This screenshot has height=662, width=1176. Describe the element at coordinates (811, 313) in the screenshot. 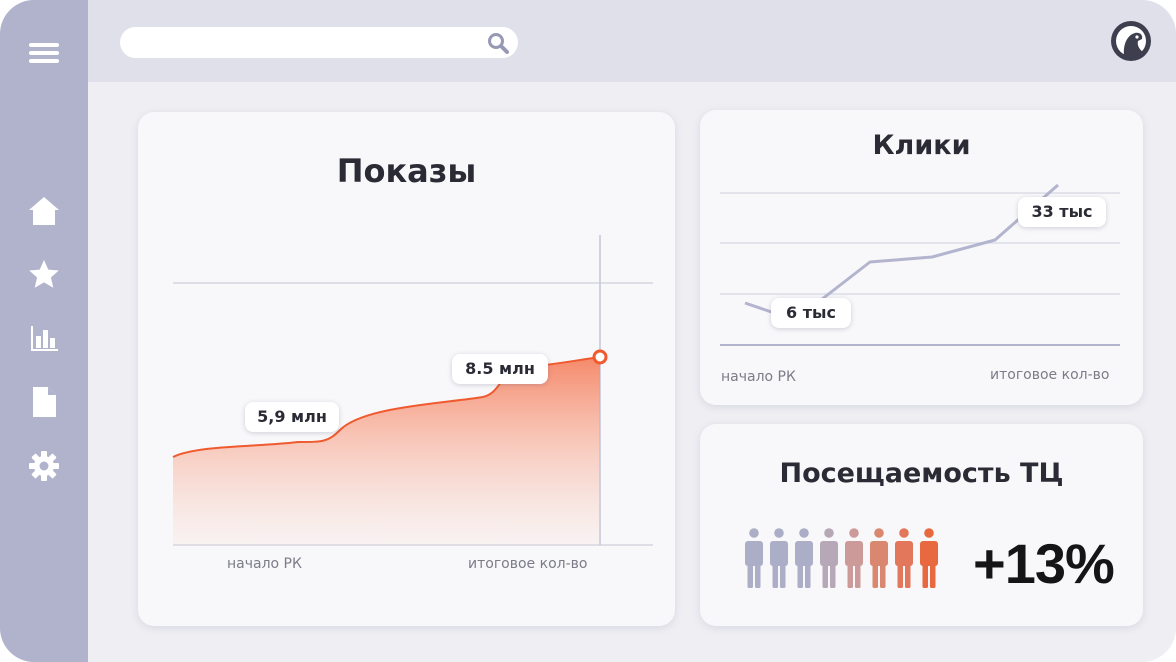

I see `value-tag: 6 тыс` at that location.